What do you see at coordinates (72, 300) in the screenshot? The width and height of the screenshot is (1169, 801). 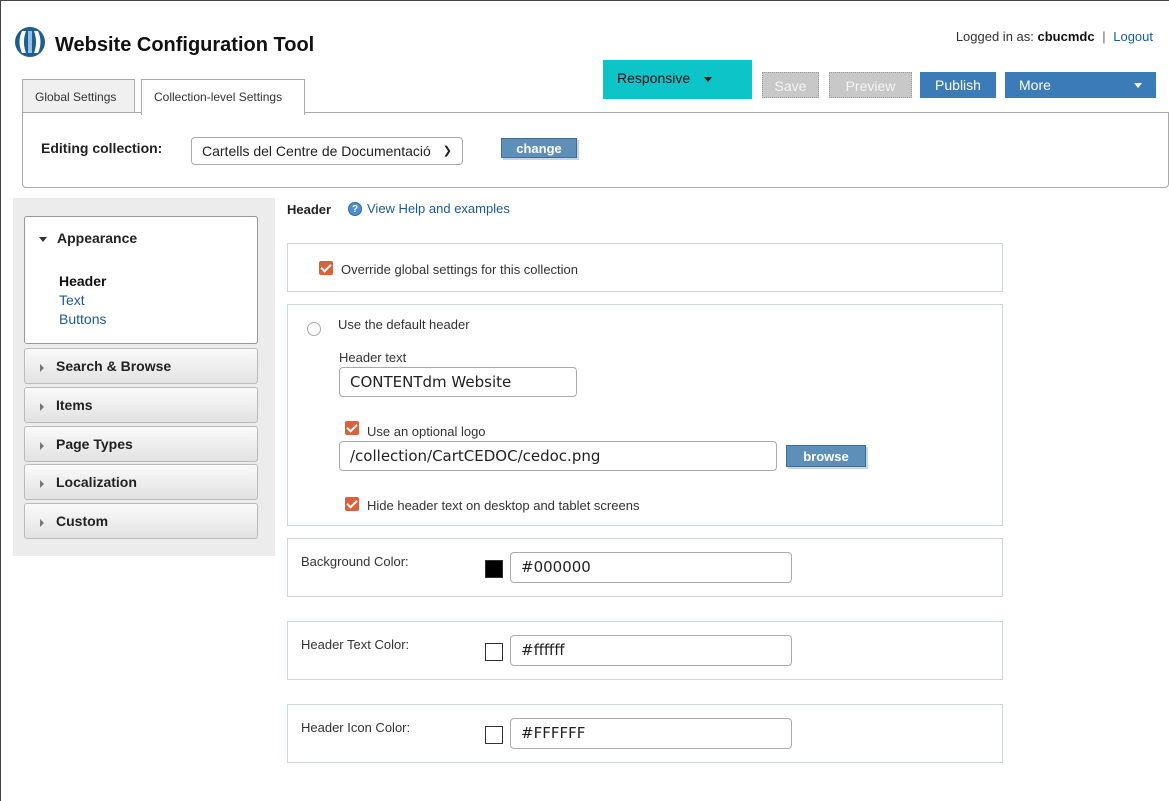 I see `sidebar-item-text: Text` at bounding box center [72, 300].